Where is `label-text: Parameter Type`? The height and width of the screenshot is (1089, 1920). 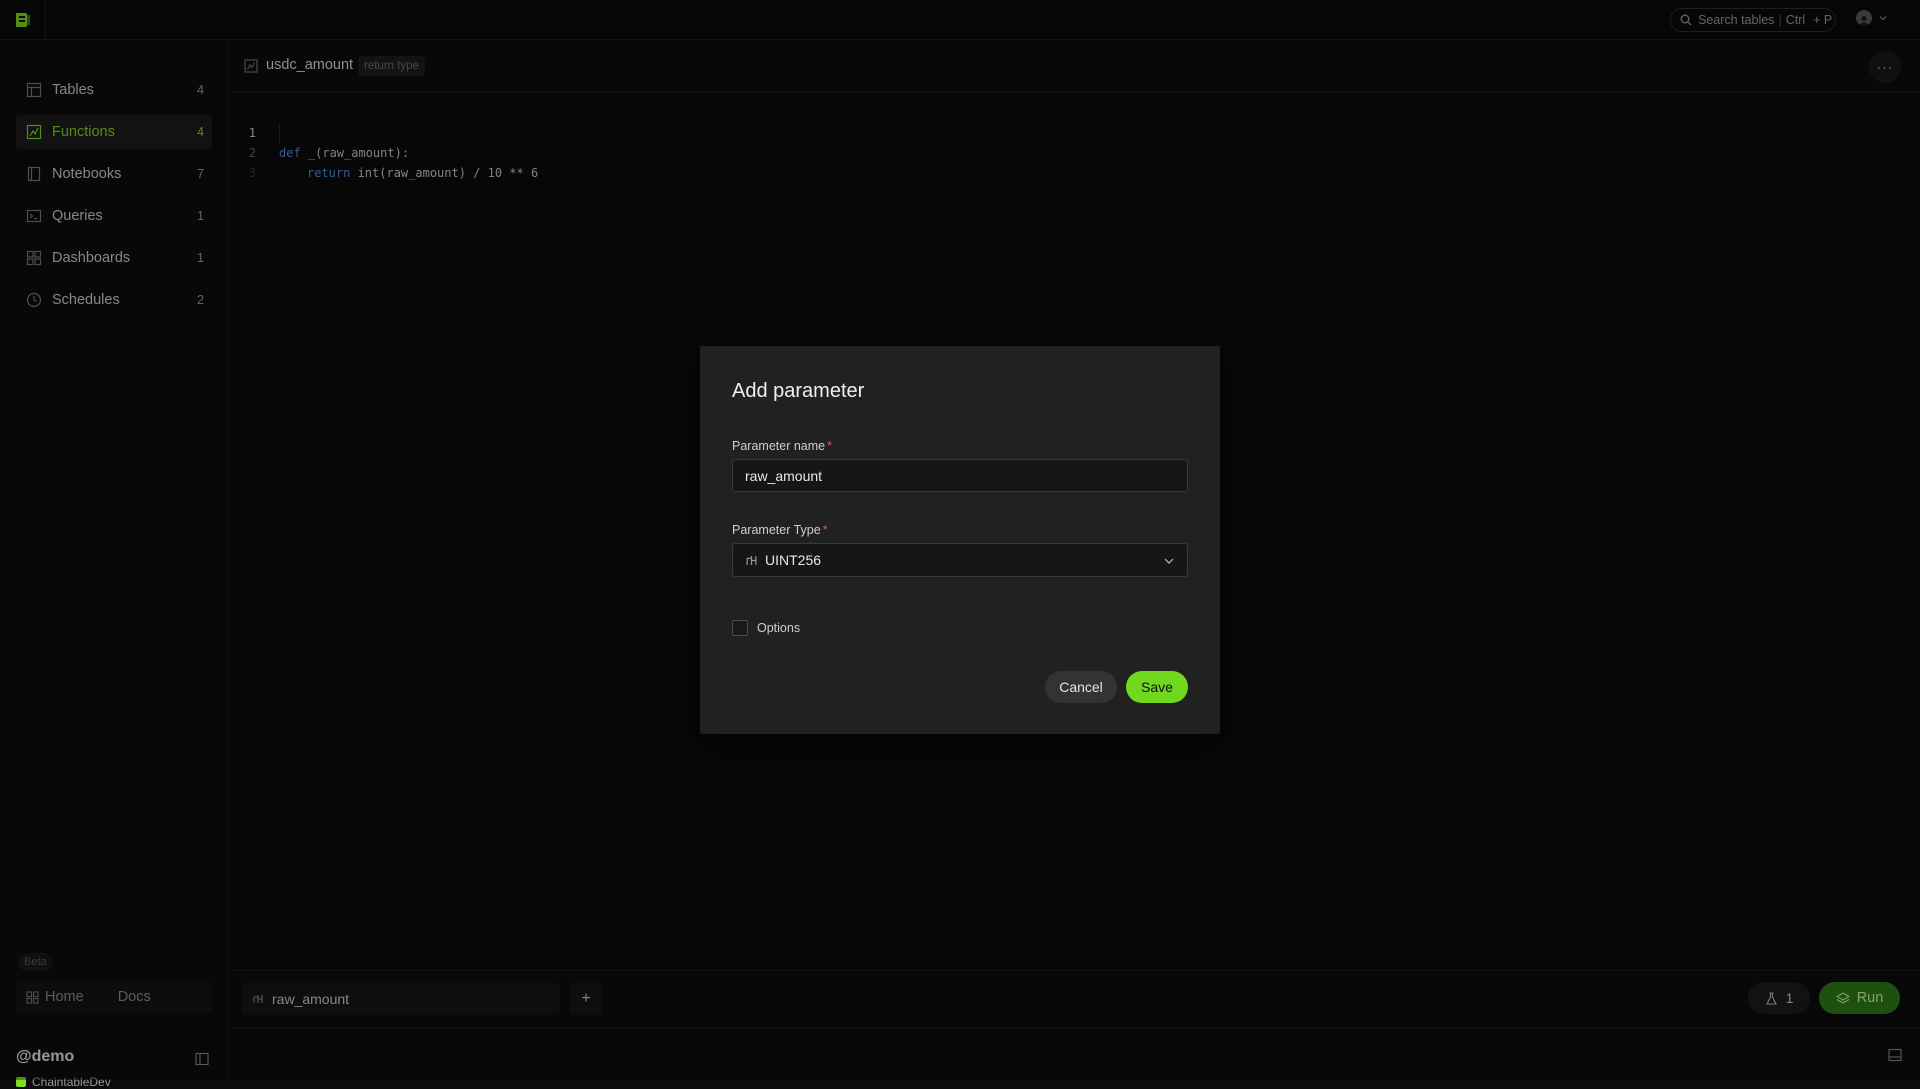
label-text: Parameter Type is located at coordinates (776, 530).